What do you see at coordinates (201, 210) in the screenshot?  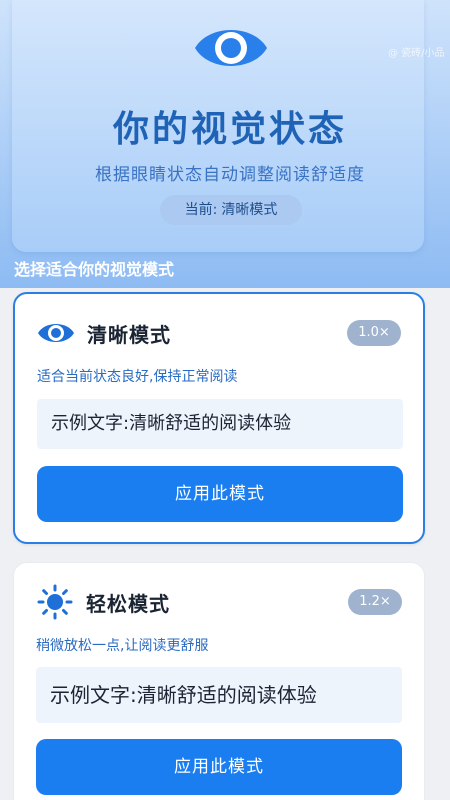 I see `current-mode-label: 当前:` at bounding box center [201, 210].